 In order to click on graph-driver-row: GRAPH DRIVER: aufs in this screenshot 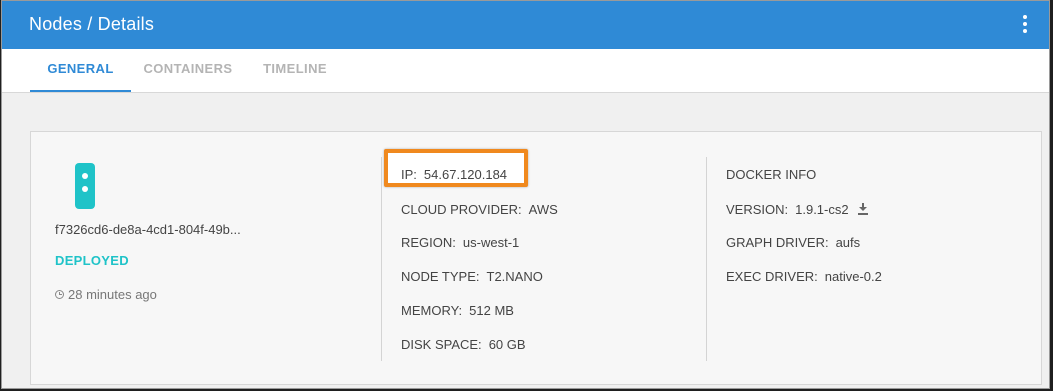, I will do `click(793, 242)`.